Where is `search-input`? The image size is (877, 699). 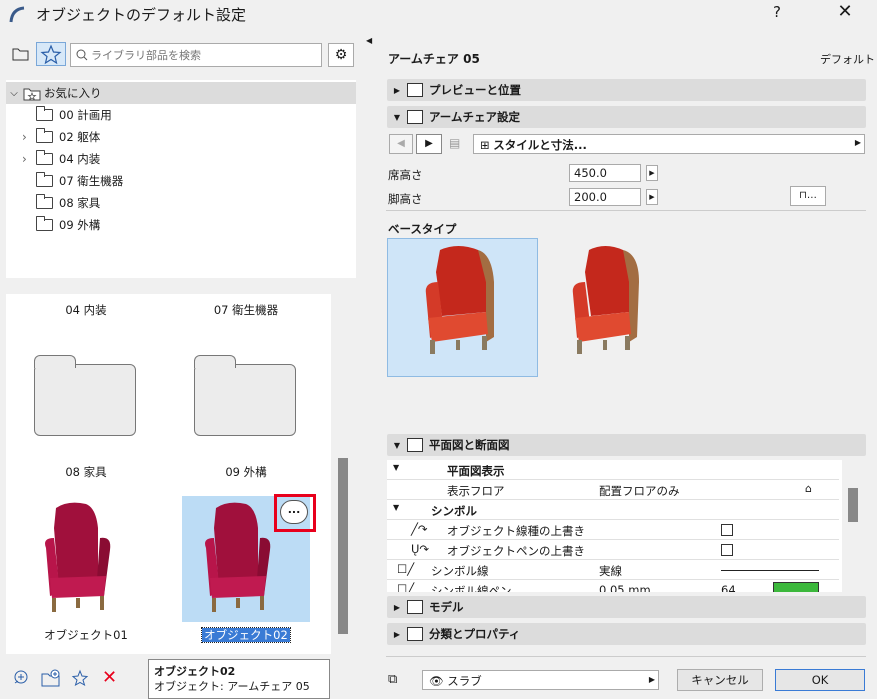 search-input is located at coordinates (203, 55).